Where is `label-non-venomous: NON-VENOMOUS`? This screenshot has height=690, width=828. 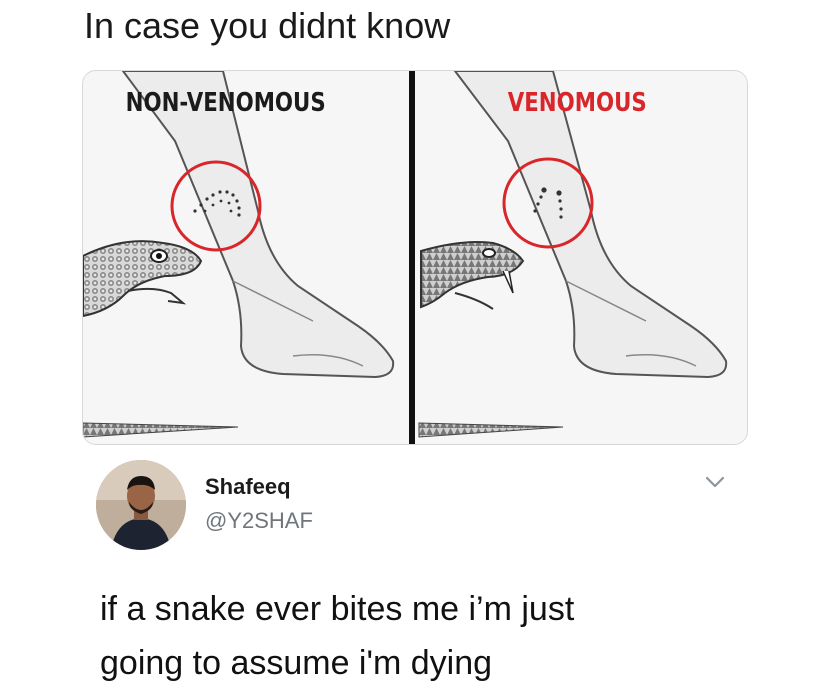 label-non-venomous: NON-VENOMOUS is located at coordinates (226, 102).